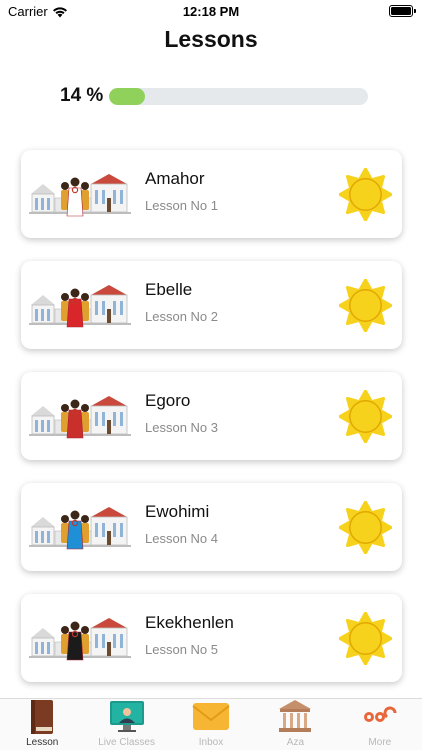 The width and height of the screenshot is (422, 750). Describe the element at coordinates (175, 178) in the screenshot. I see `lesson-title: Amahor` at that location.